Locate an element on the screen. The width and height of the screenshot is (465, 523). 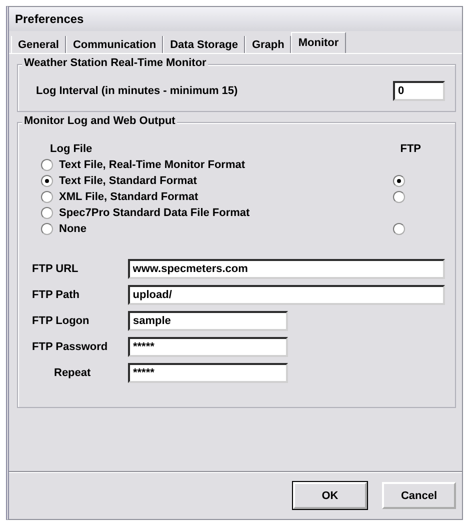
tab: Graph is located at coordinates (268, 44).